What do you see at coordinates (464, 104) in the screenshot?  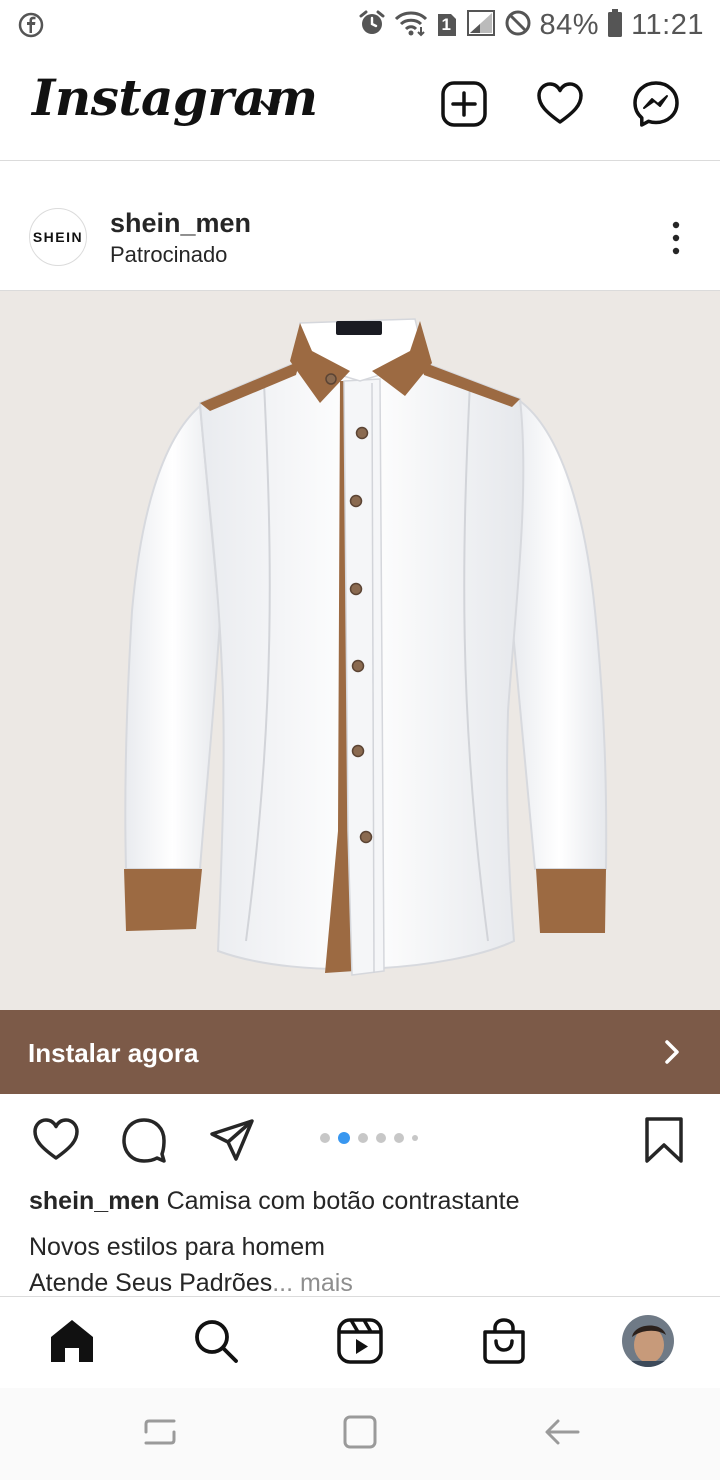 I see `new-post-icon` at bounding box center [464, 104].